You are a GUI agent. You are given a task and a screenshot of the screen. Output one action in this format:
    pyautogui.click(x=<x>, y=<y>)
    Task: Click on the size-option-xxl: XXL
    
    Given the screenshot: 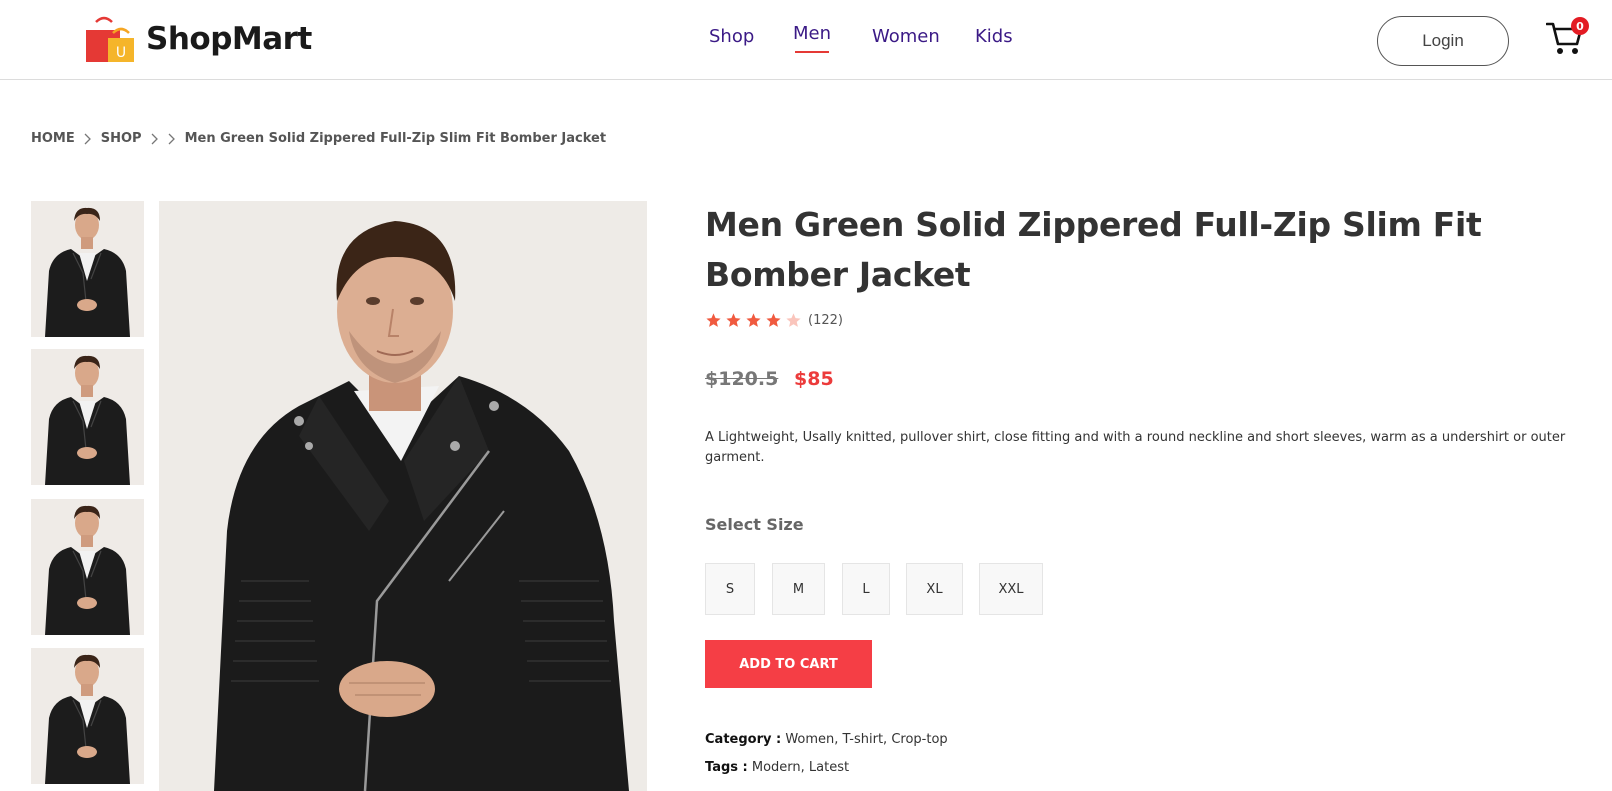 What is the action you would take?
    pyautogui.click(x=1011, y=589)
    